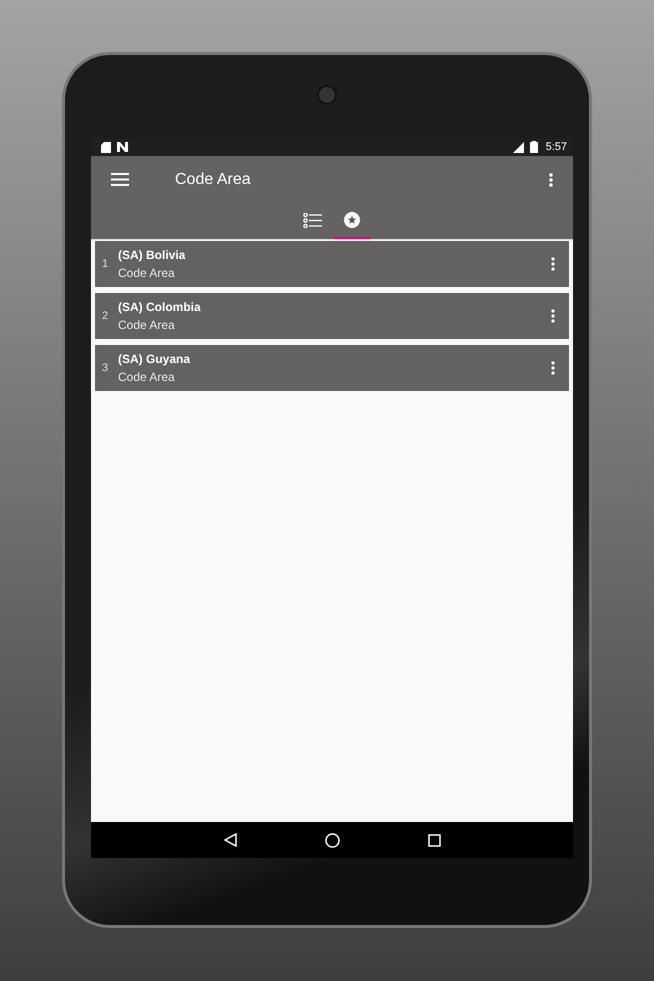 The width and height of the screenshot is (654, 981). Describe the element at coordinates (160, 307) in the screenshot. I see `item-title: (SA) Colombia` at that location.